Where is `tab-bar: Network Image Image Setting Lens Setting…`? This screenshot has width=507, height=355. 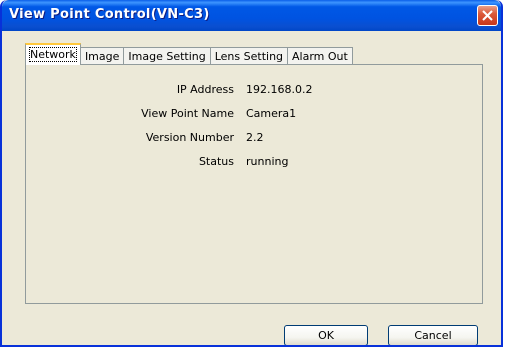
tab-bar: Network Image Image Setting Lens Setting… is located at coordinates (189, 54).